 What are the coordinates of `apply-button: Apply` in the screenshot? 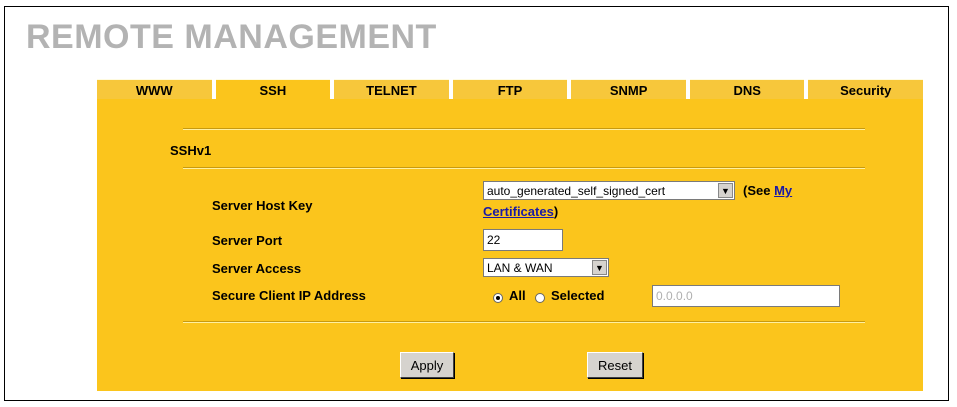 It's located at (427, 365).